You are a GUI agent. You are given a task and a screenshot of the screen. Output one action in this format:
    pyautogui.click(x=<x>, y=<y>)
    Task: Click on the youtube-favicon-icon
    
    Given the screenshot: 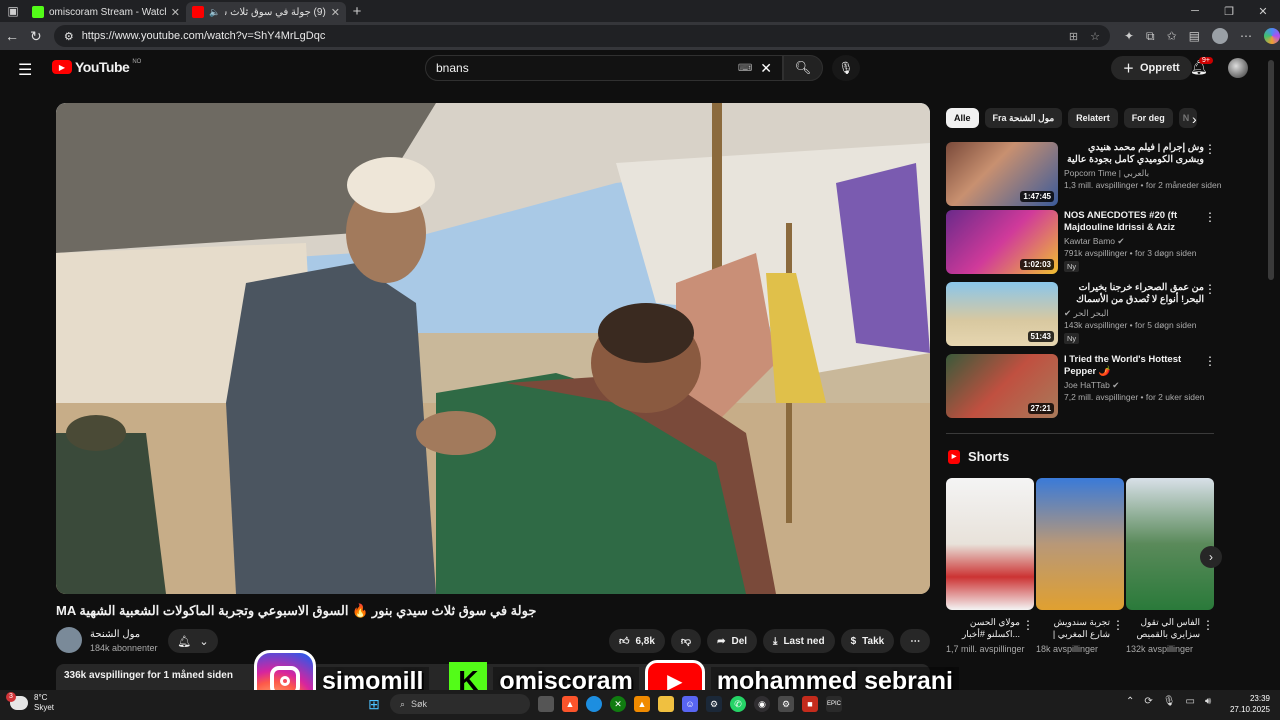 What is the action you would take?
    pyautogui.click(x=198, y=12)
    